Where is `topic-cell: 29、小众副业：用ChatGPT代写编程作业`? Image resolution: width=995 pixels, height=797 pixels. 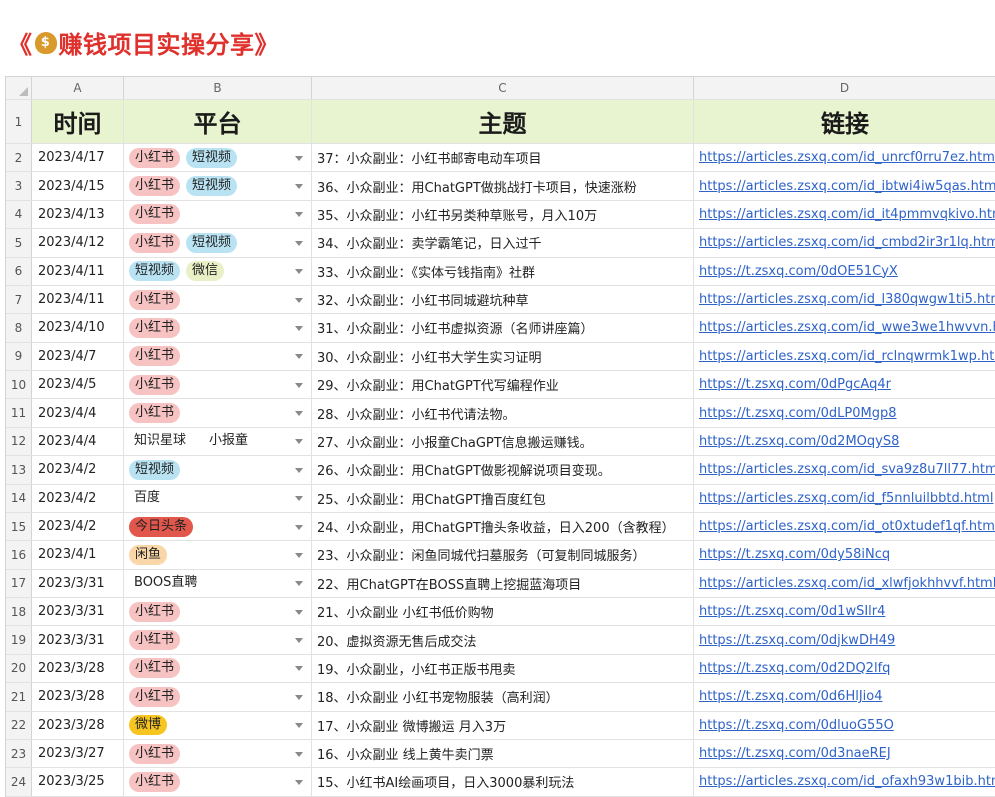 topic-cell: 29、小众副业：用ChatGPT代写编程作业 is located at coordinates (503, 385).